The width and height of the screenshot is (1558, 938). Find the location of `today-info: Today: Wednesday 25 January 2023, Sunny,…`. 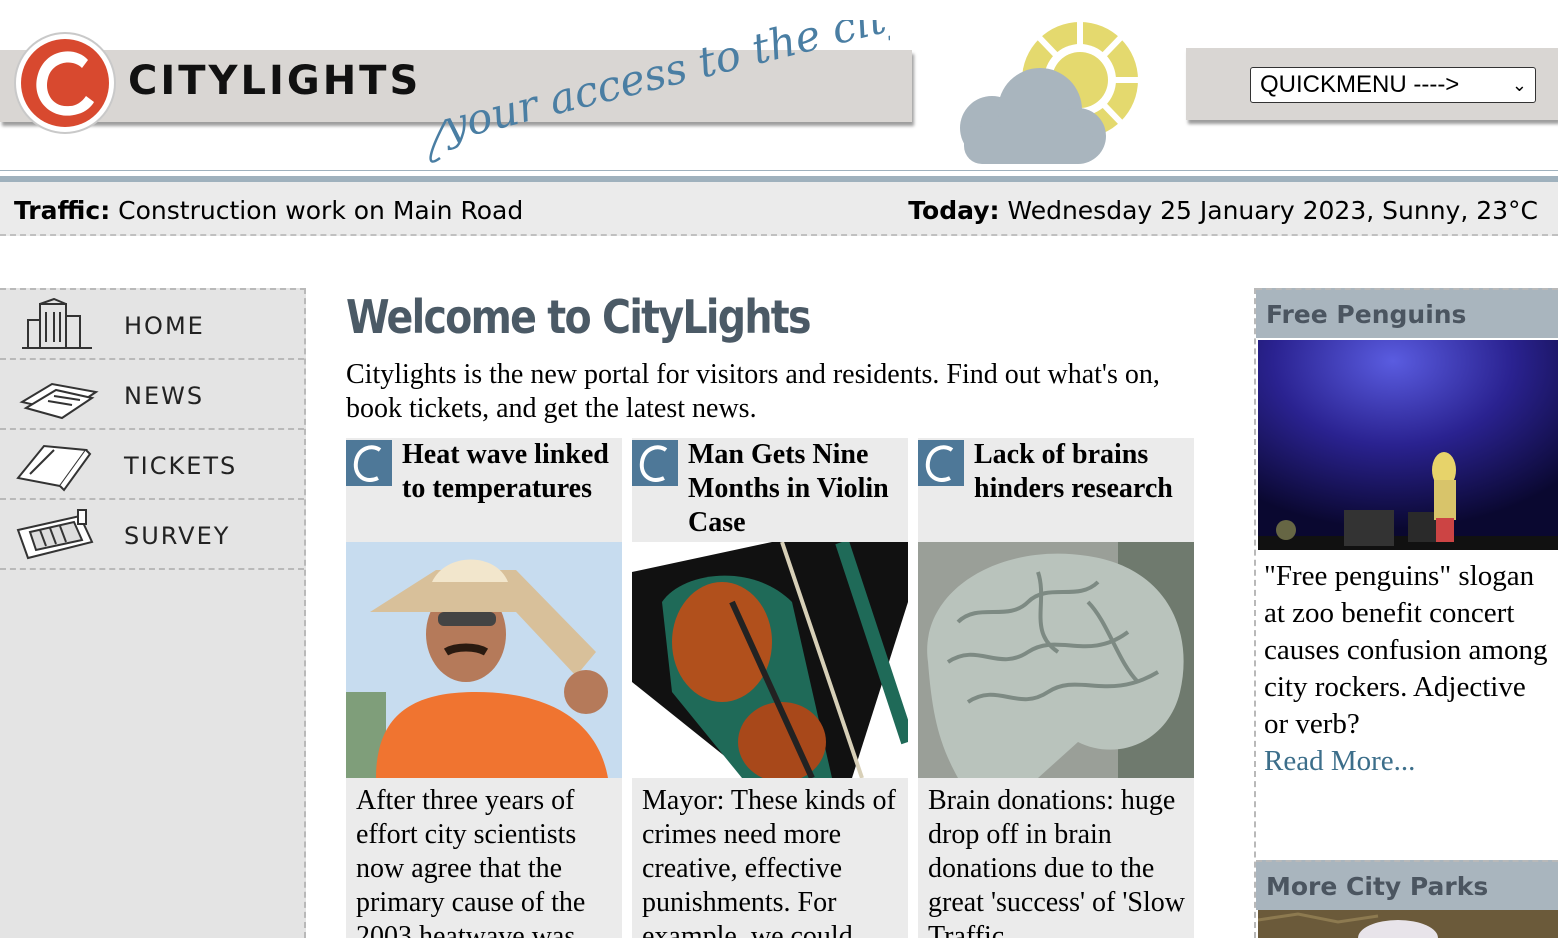

today-info: Today: Wednesday 25 January 2023, Sunny,… is located at coordinates (1223, 210).